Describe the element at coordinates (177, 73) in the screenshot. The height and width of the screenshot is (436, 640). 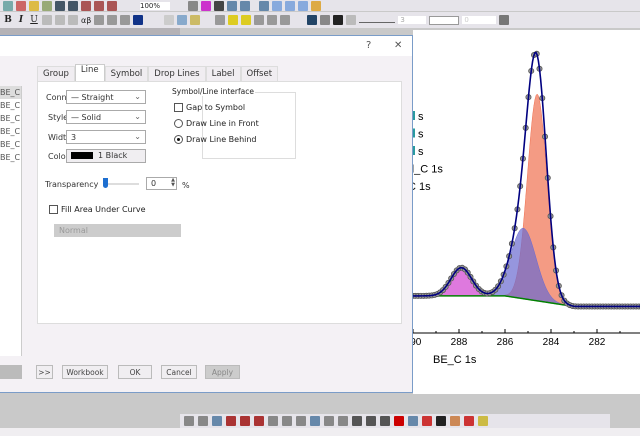
I see `tab-drop-lines: Drop Lines` at that location.